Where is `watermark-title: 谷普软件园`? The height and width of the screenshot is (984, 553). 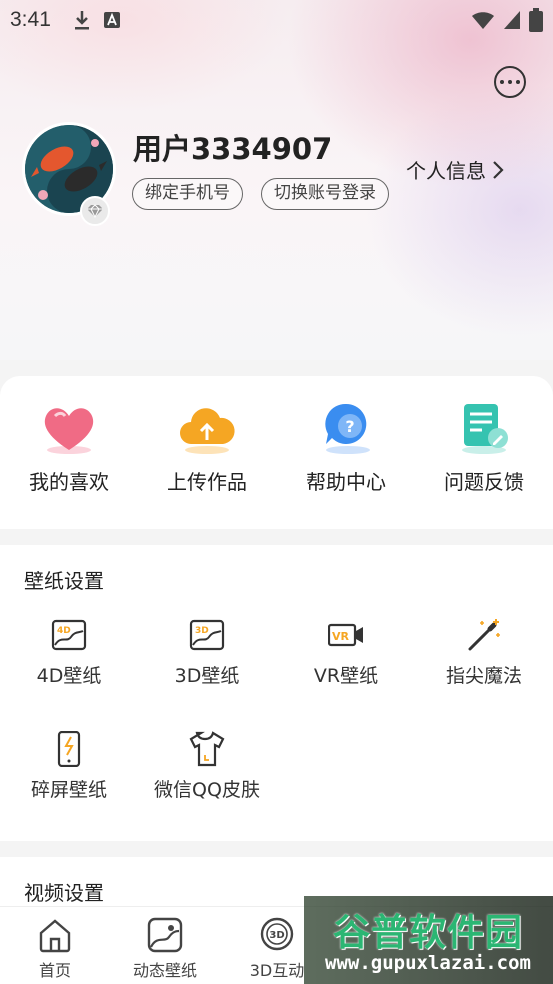
watermark-title: 谷普软件园 is located at coordinates (428, 932).